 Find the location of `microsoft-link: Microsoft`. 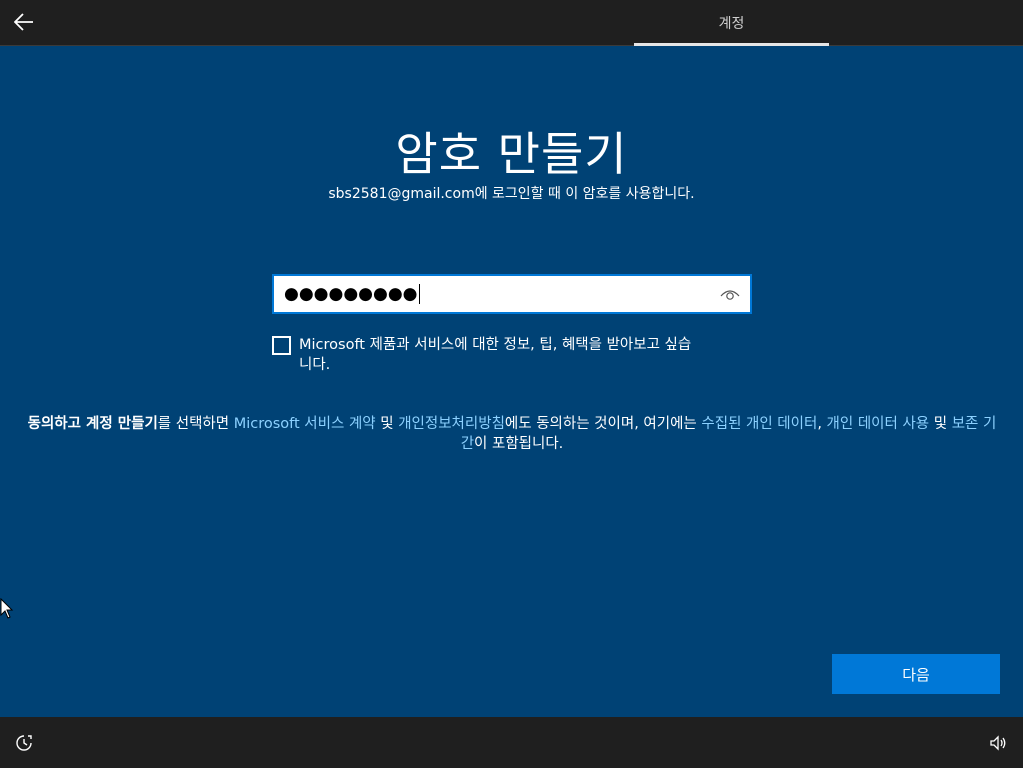

microsoft-link: Microsoft is located at coordinates (267, 424).